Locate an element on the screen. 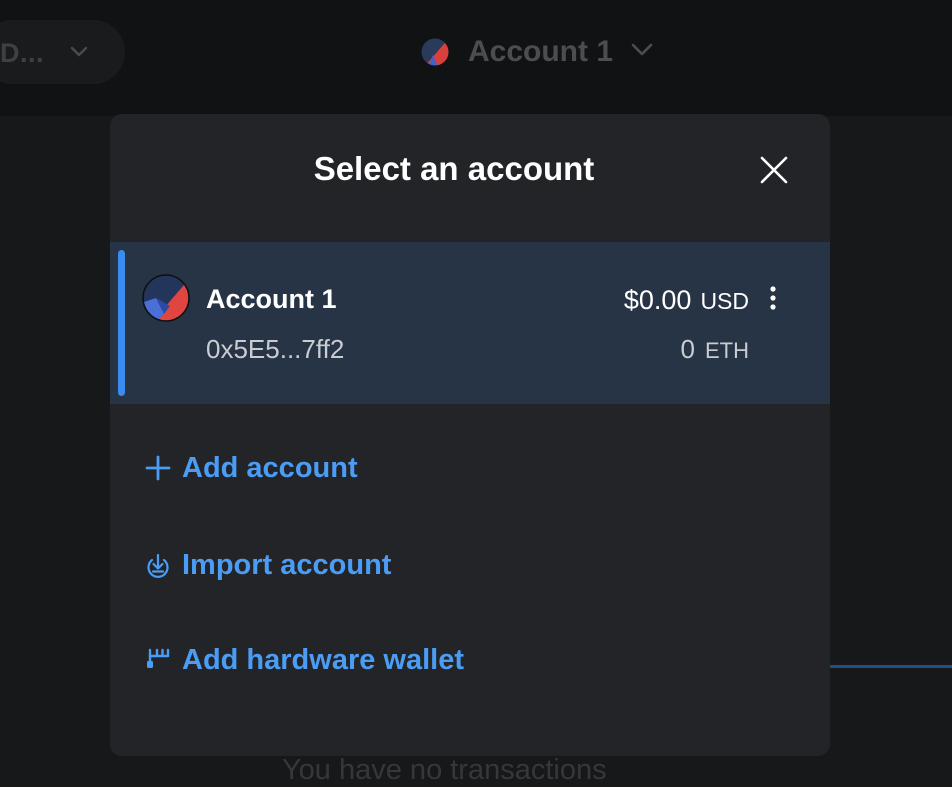 The width and height of the screenshot is (952, 787). plus-icon is located at coordinates (158, 468).